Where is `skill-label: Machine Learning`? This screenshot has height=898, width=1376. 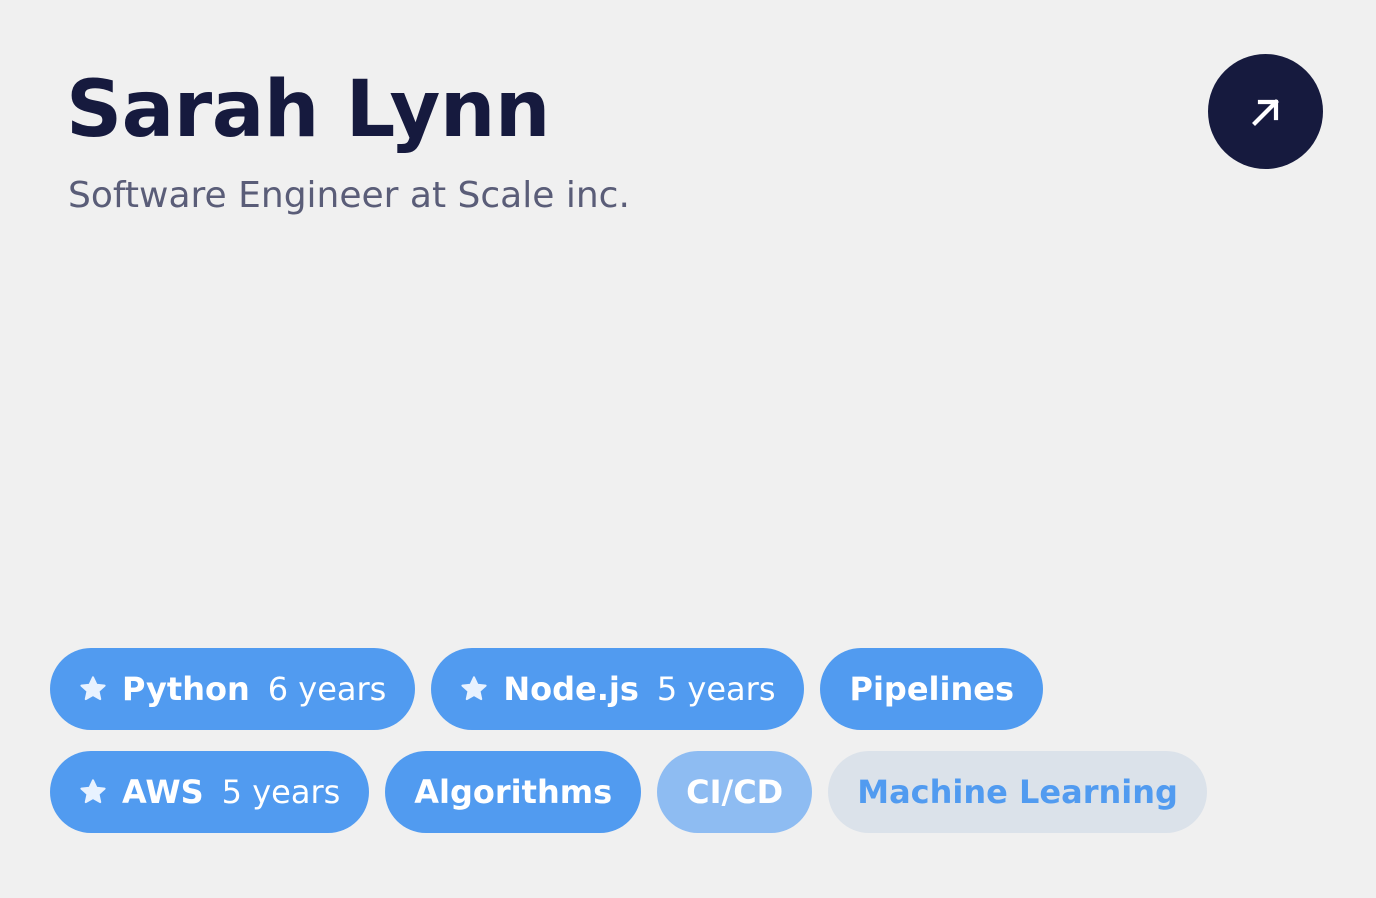
skill-label: Machine Learning is located at coordinates (1017, 792).